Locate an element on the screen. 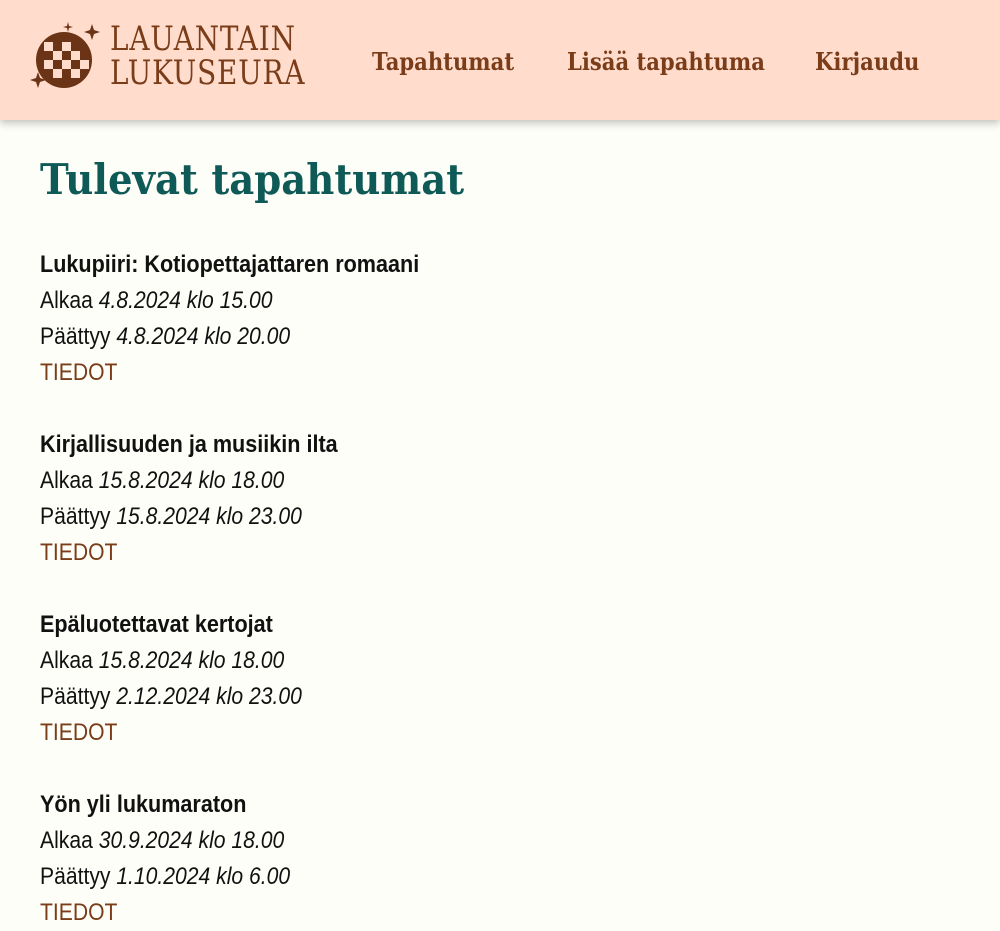  end-datetime: 1.10.2024 klo 6.00 is located at coordinates (203, 876).